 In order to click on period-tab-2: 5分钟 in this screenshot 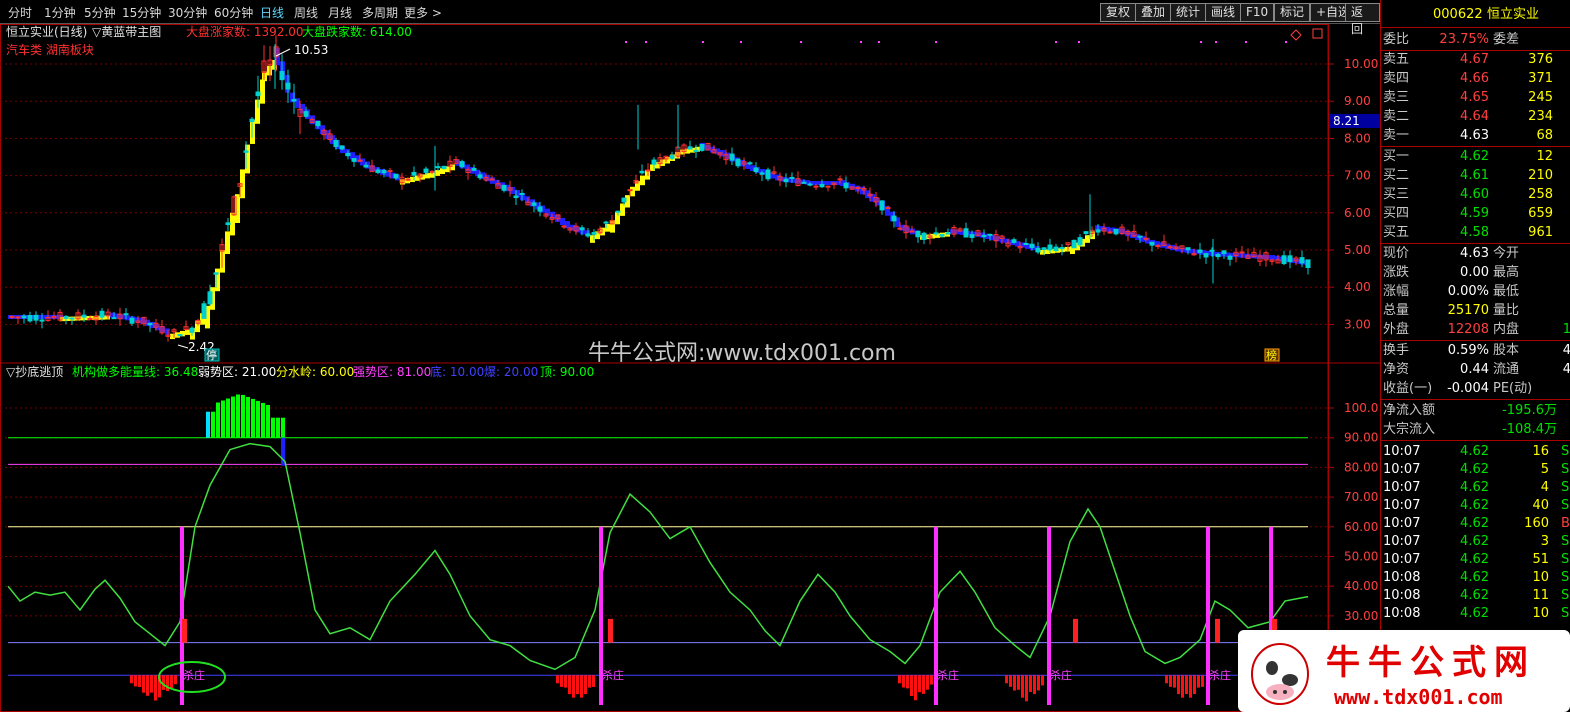, I will do `click(100, 12)`.